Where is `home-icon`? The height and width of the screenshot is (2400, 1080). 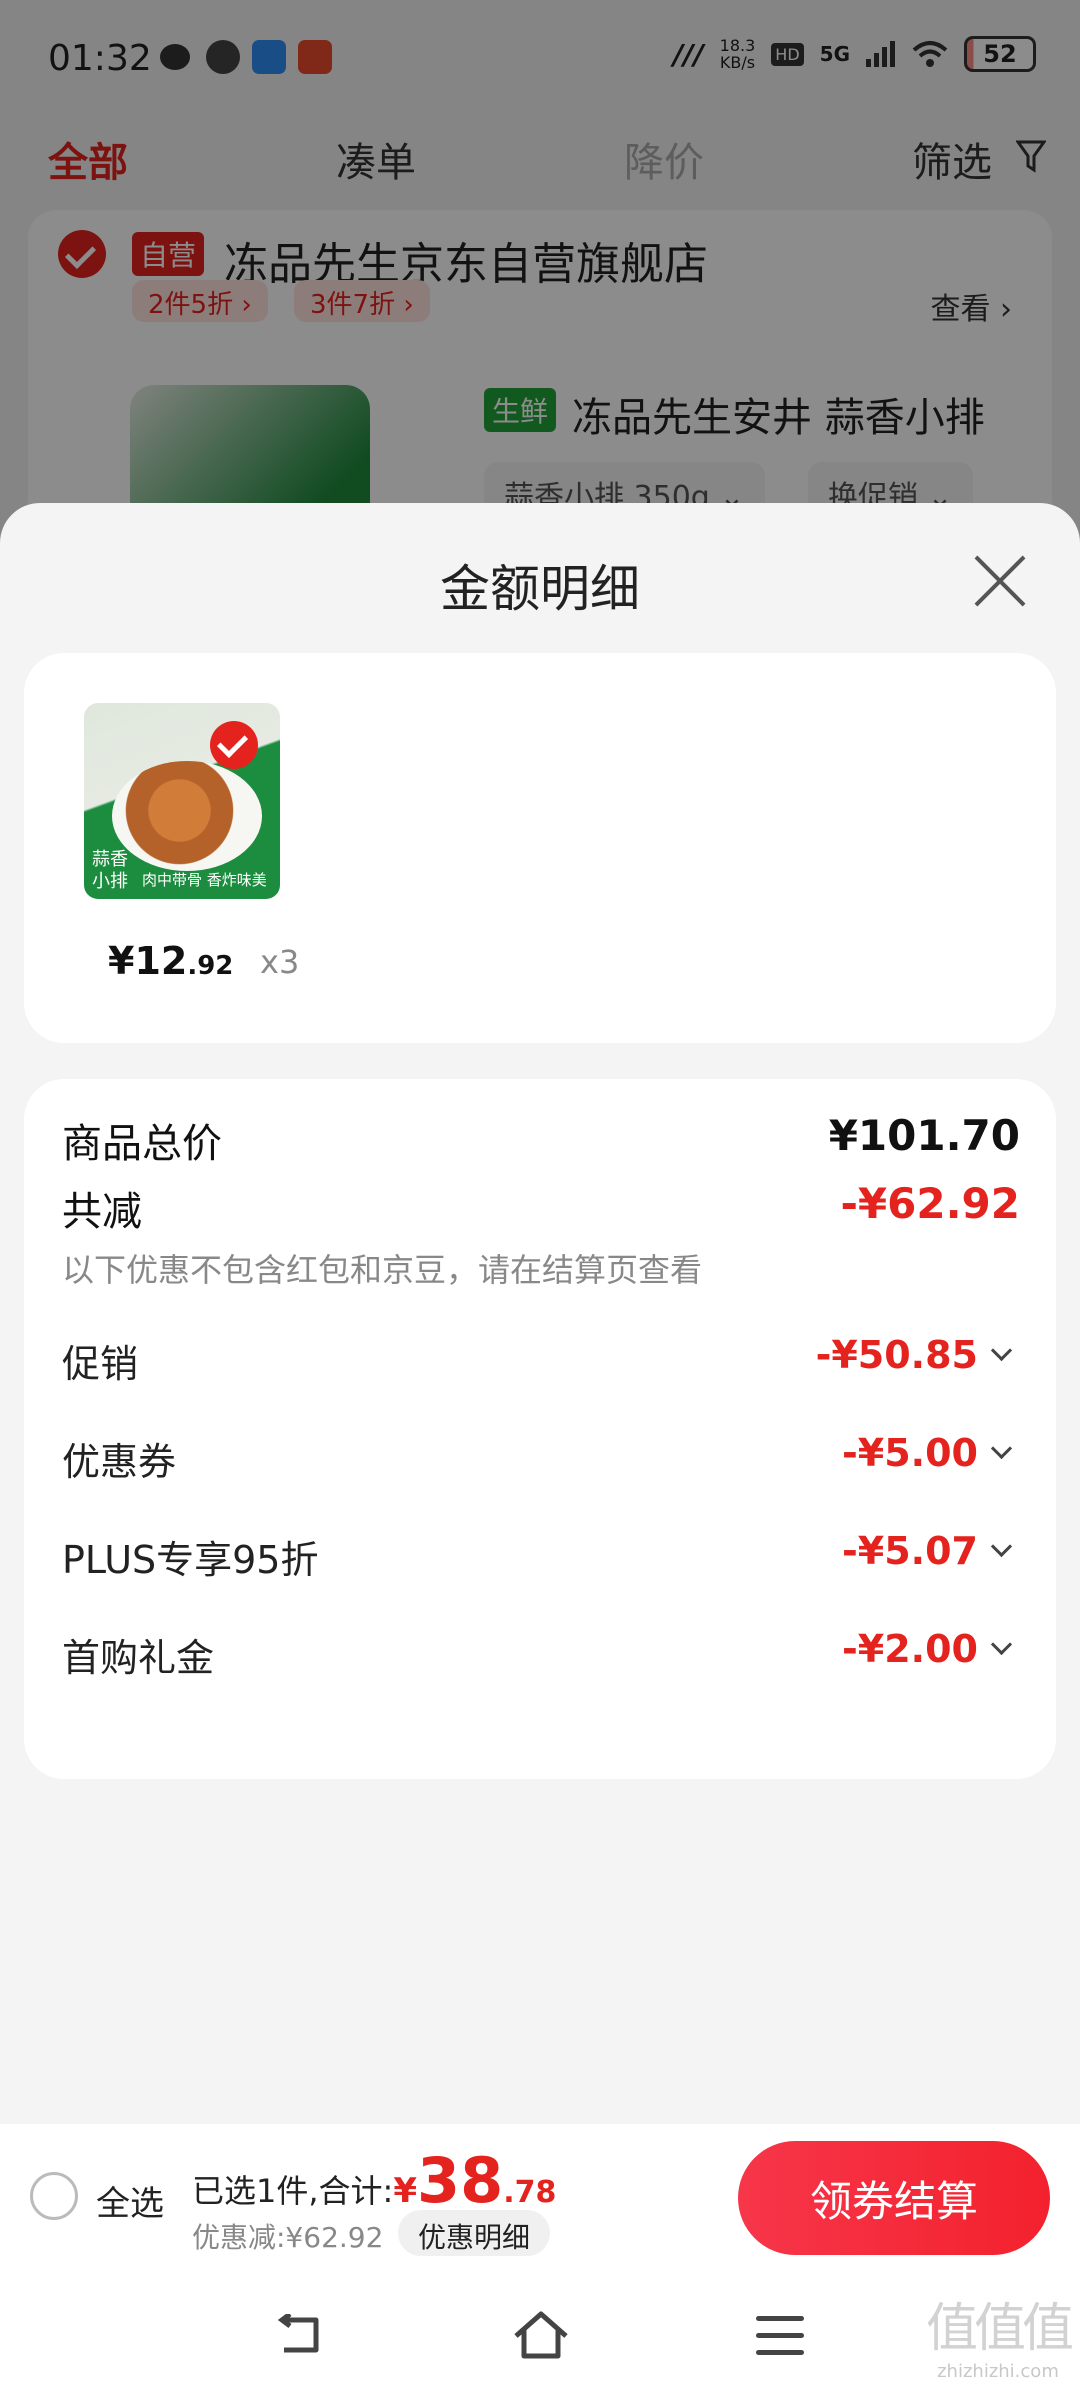 home-icon is located at coordinates (541, 2335).